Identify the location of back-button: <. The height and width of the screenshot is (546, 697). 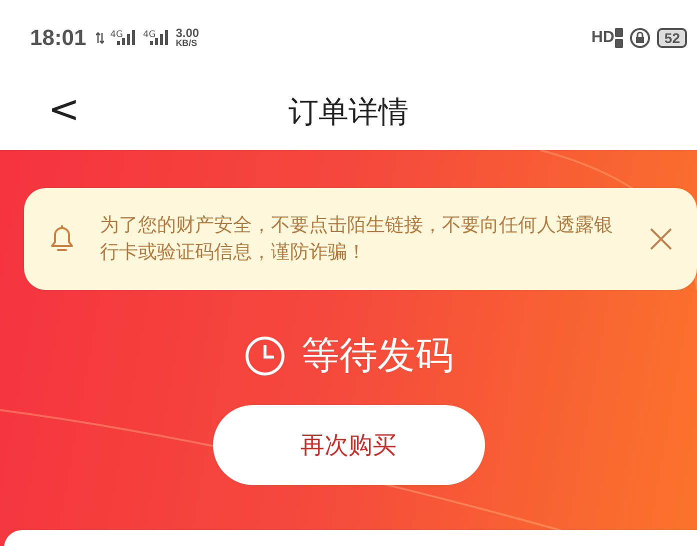
(64, 109).